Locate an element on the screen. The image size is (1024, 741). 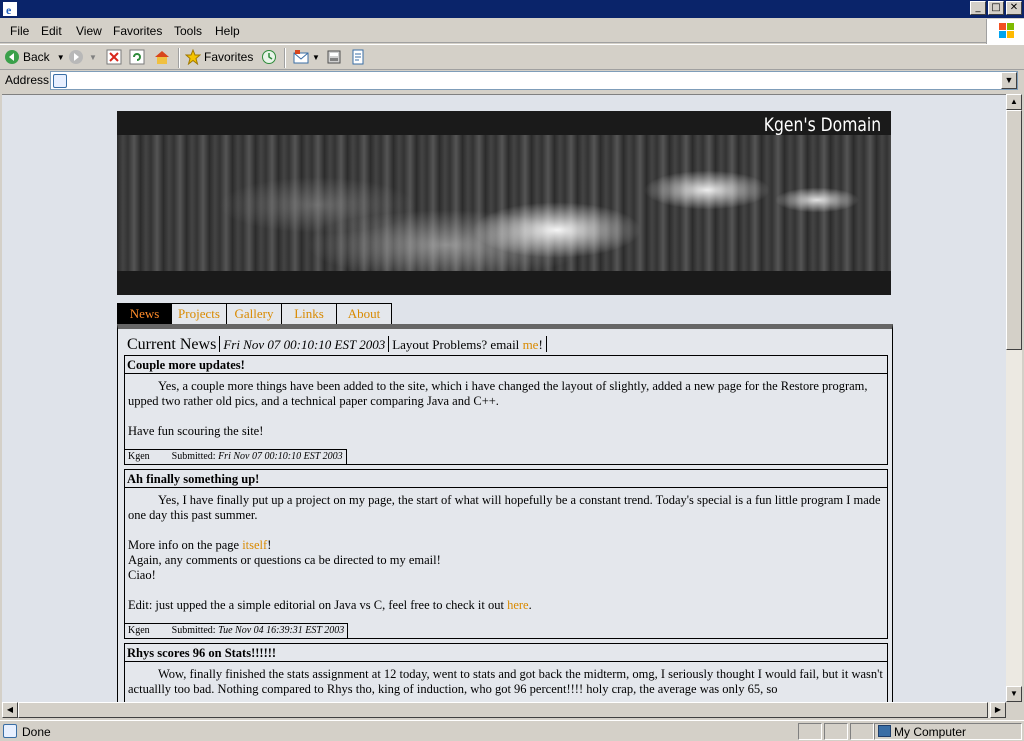
menu-help: Help is located at coordinates (227, 31).